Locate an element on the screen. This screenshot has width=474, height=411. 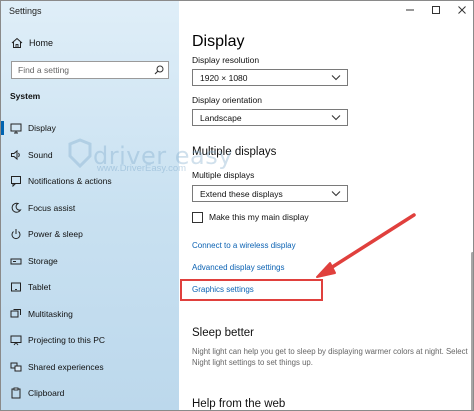
sidebar-section-label: System is located at coordinates (25, 96).